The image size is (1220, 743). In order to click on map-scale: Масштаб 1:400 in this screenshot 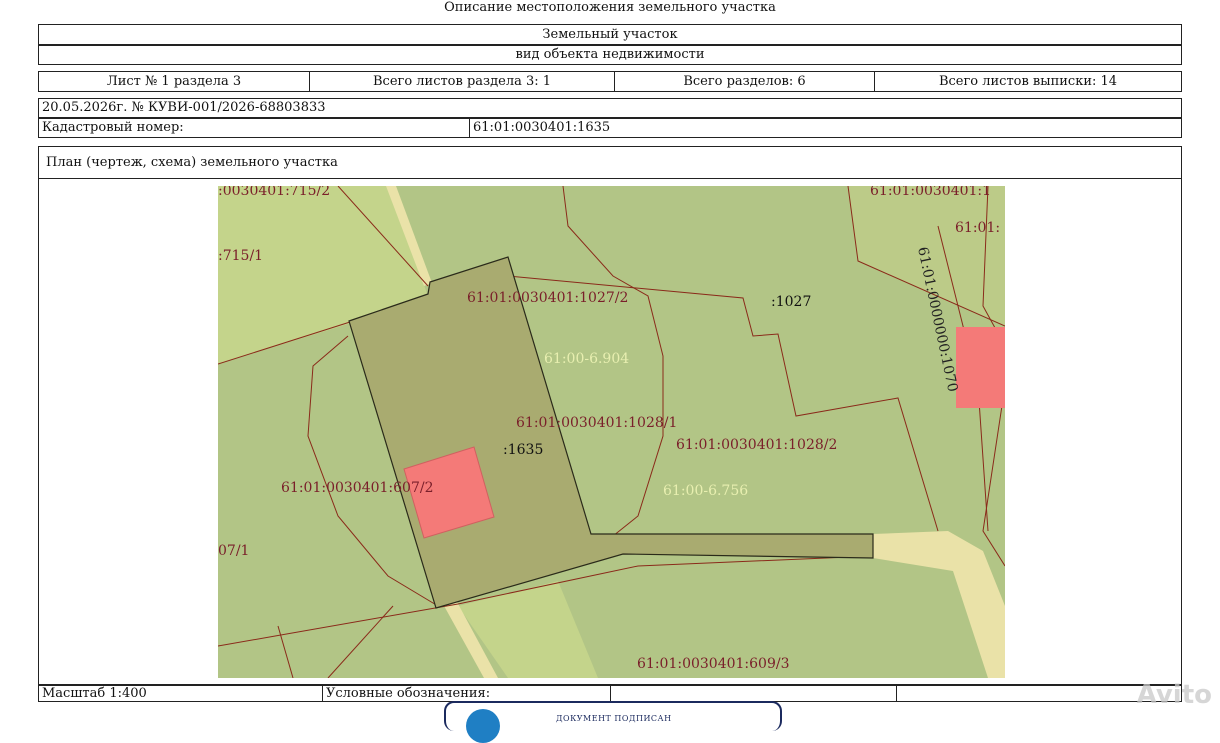, I will do `click(180, 693)`.